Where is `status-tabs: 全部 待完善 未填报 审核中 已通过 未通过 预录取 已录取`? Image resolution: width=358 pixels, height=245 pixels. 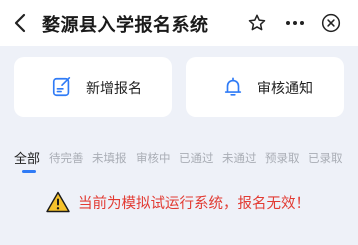 status-tabs: 全部 待完善 未填报 审核中 已通过 未通过 预录取 已录取 is located at coordinates (179, 160).